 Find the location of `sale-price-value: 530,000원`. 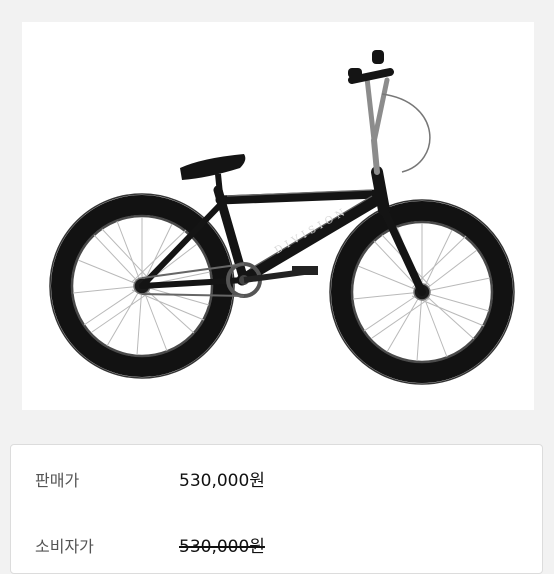

sale-price-value: 530,000원 is located at coordinates (222, 481).